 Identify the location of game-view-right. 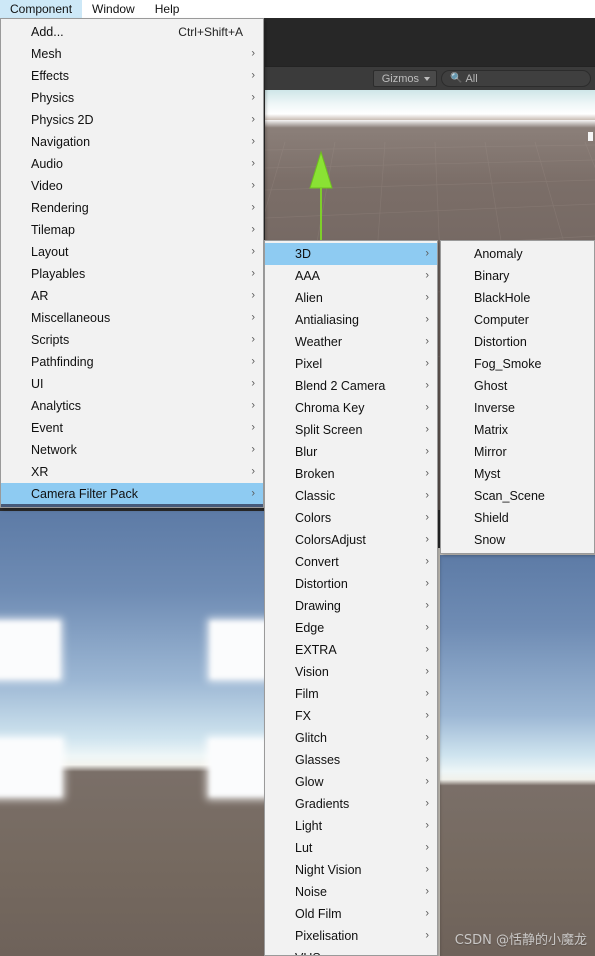
(517, 755).